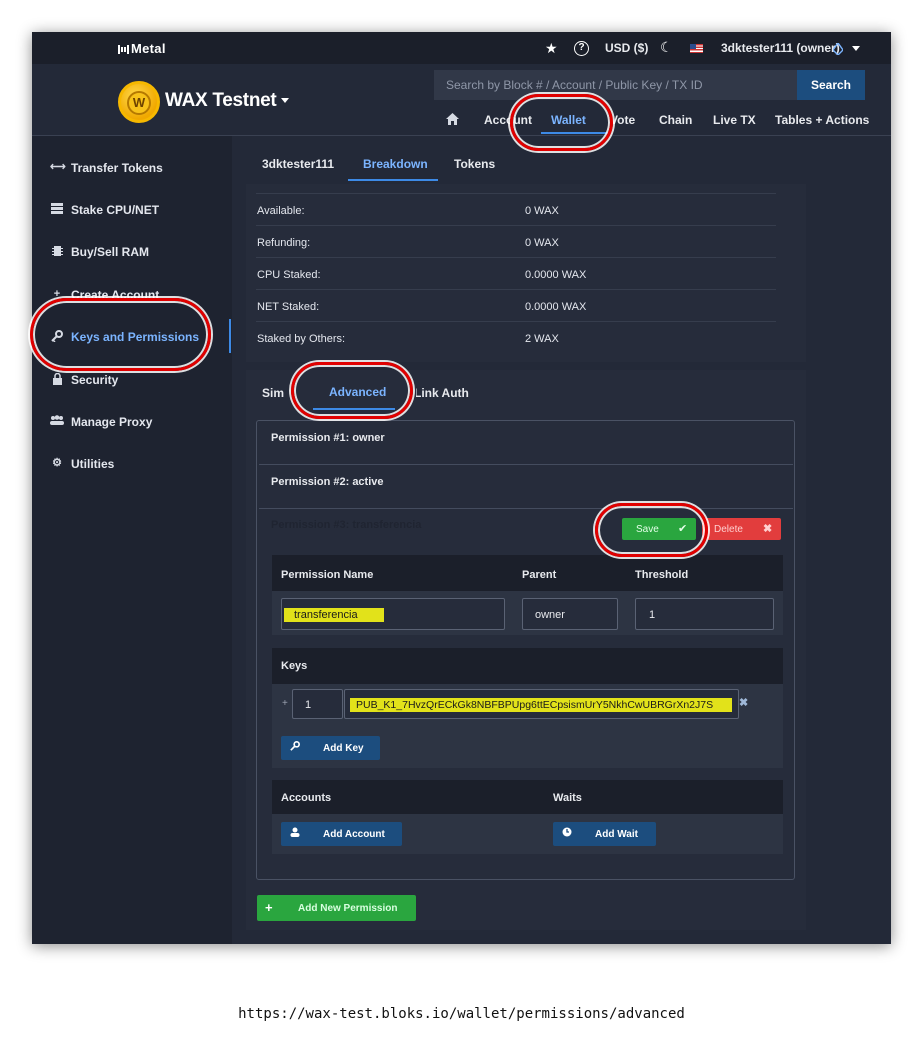  What do you see at coordinates (704, 614) in the screenshot?
I see `threshold-input: 1` at bounding box center [704, 614].